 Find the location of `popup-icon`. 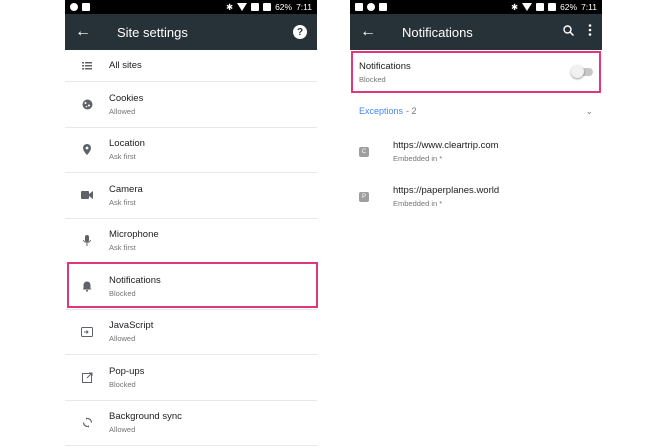

popup-icon is located at coordinates (87, 377).